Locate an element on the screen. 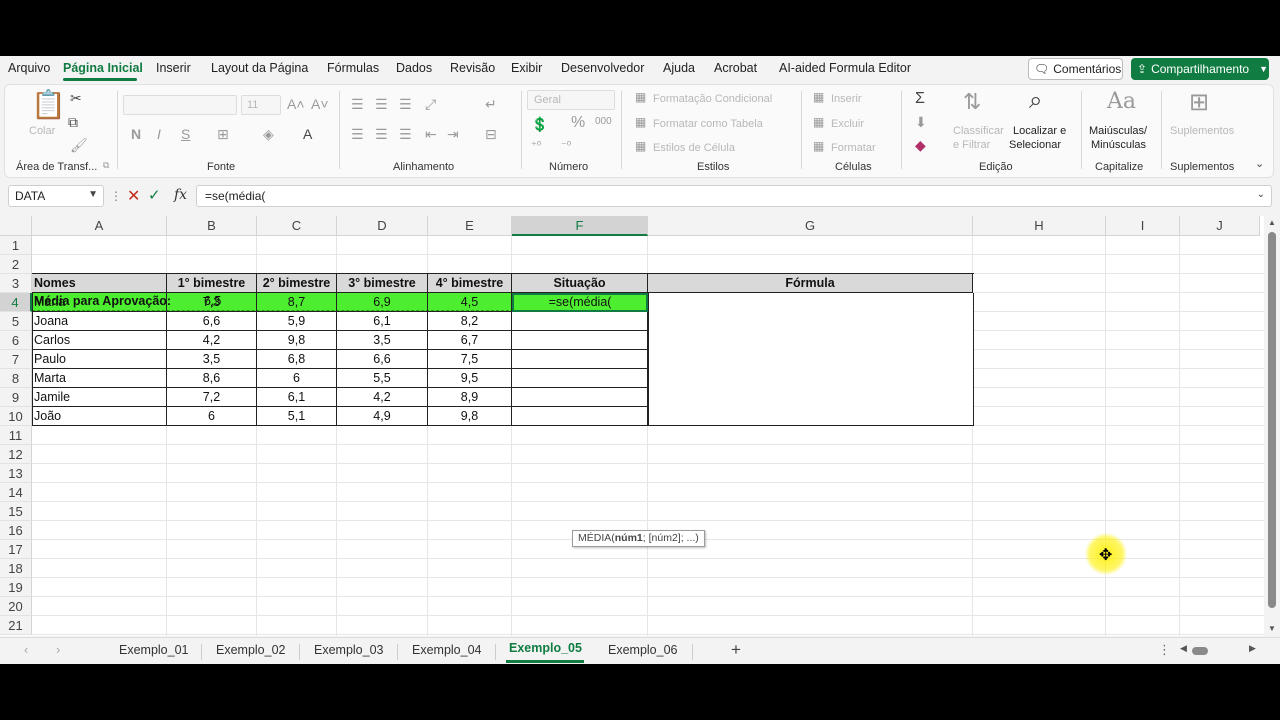 This screenshot has height=720, width=1280. wrap-text-icon: ↵ is located at coordinates (491, 104).